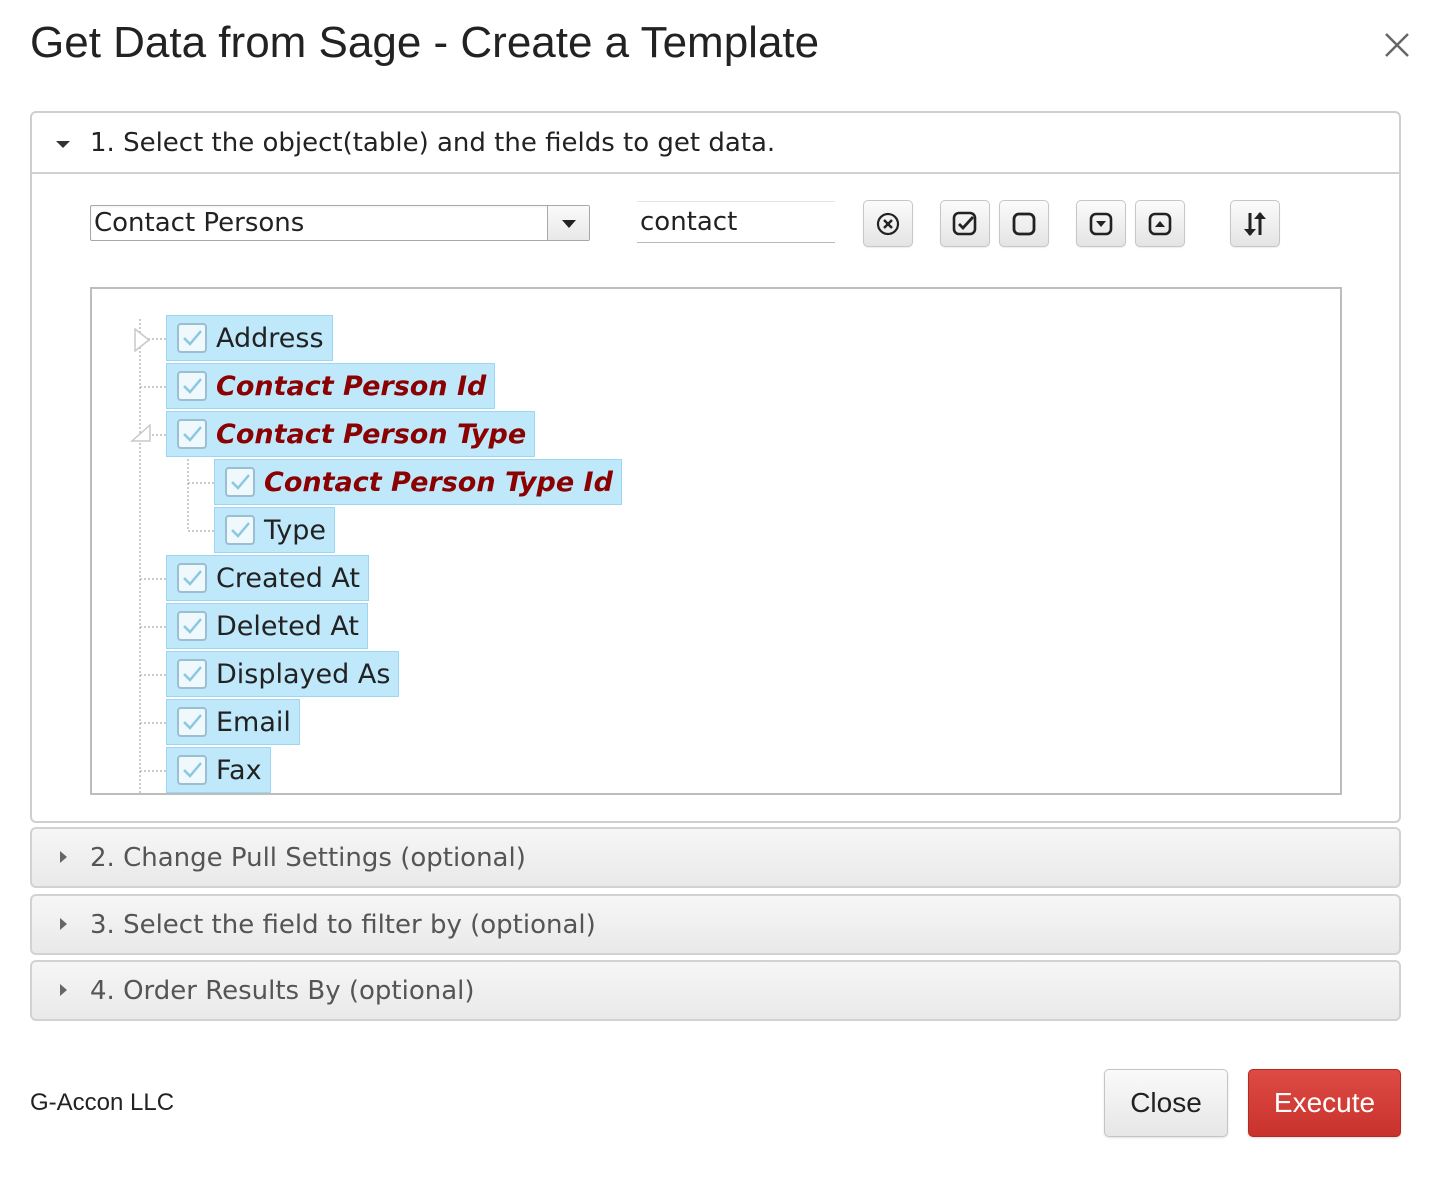 The image size is (1454, 1180). What do you see at coordinates (63, 144) in the screenshot?
I see `expanded-arrow-icon` at bounding box center [63, 144].